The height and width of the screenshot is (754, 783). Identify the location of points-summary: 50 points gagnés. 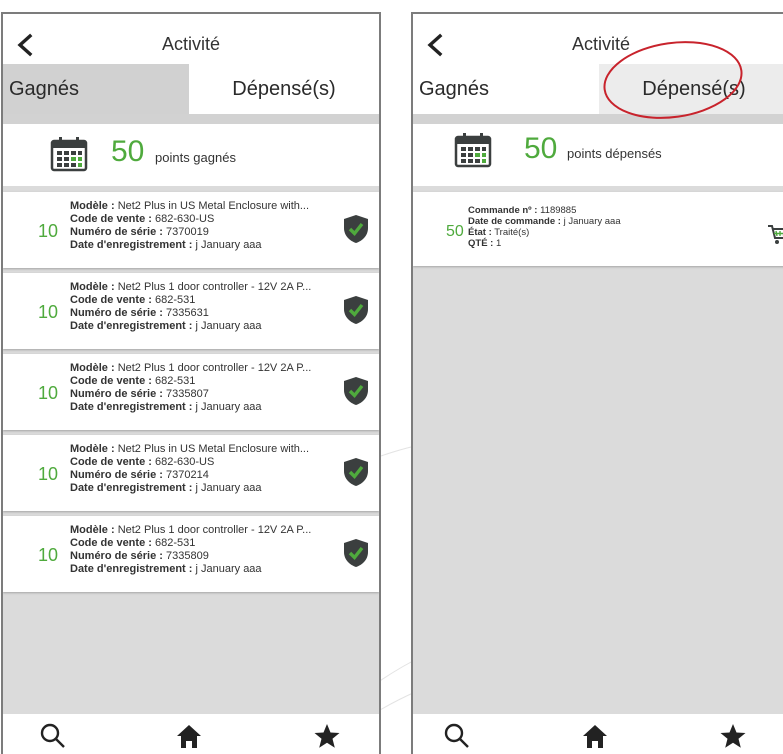
(191, 155).